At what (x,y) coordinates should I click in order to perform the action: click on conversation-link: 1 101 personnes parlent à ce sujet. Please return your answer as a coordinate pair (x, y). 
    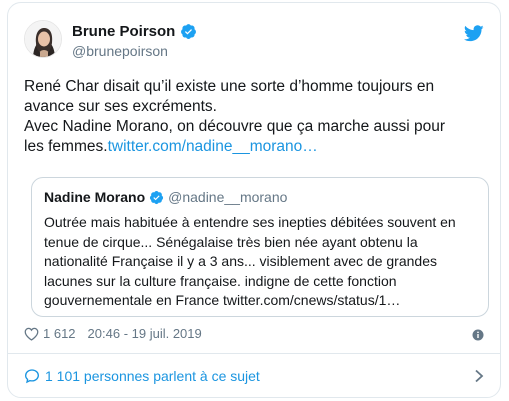
    Looking at the image, I should click on (254, 376).